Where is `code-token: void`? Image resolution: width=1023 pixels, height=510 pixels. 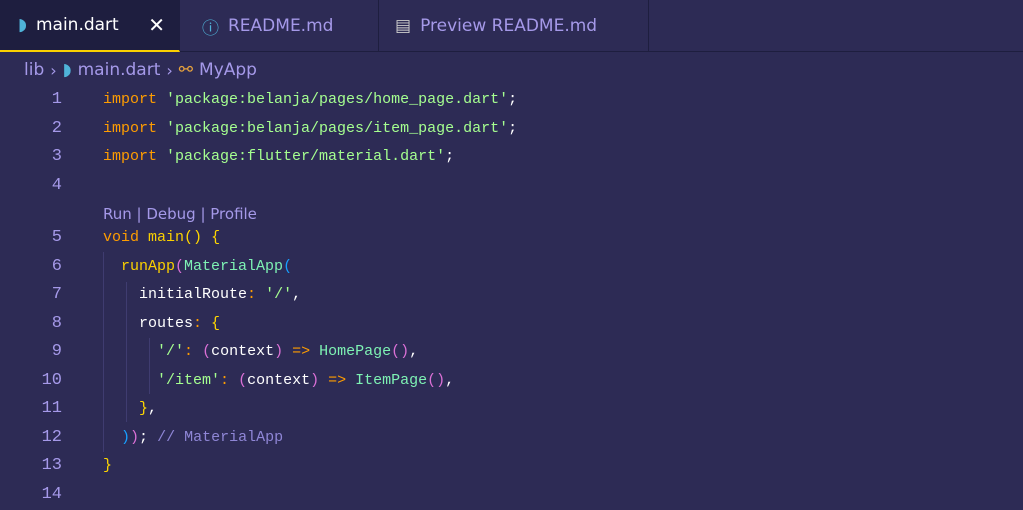 code-token: void is located at coordinates (121, 237).